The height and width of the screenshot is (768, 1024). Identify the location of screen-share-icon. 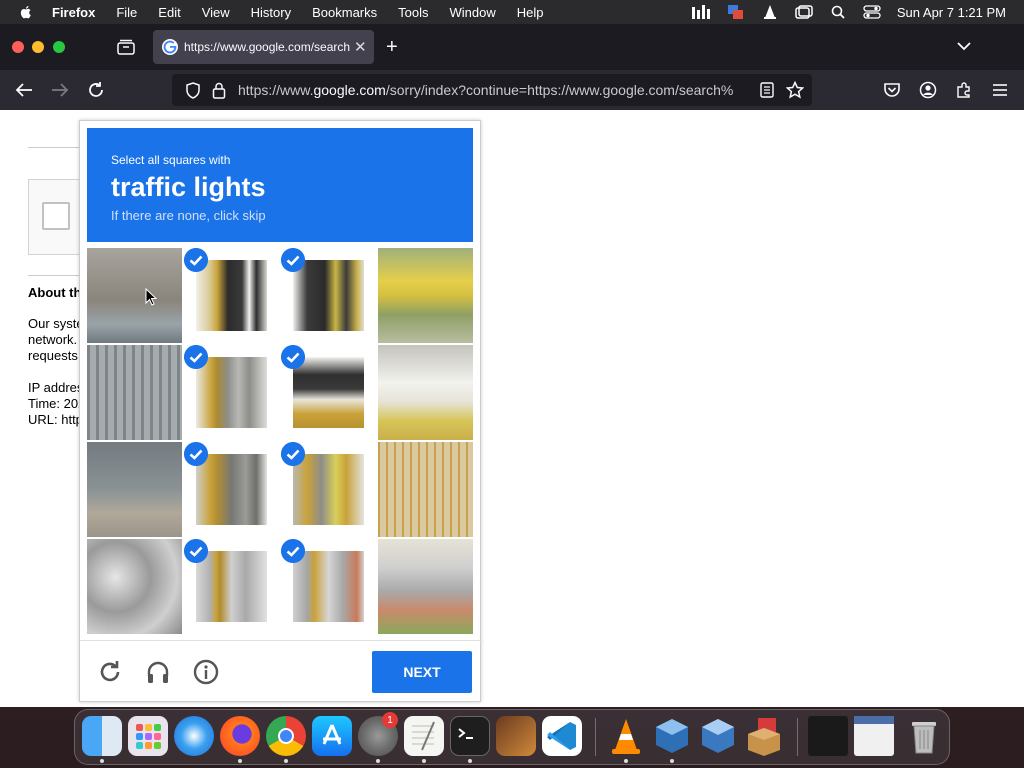
(736, 12).